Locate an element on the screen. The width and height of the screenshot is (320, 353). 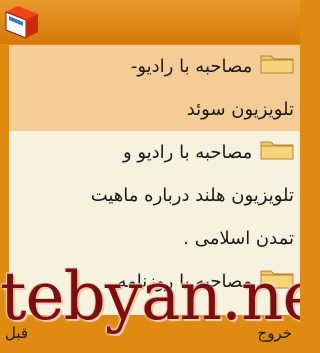
title-bar is located at coordinates (150, 22).